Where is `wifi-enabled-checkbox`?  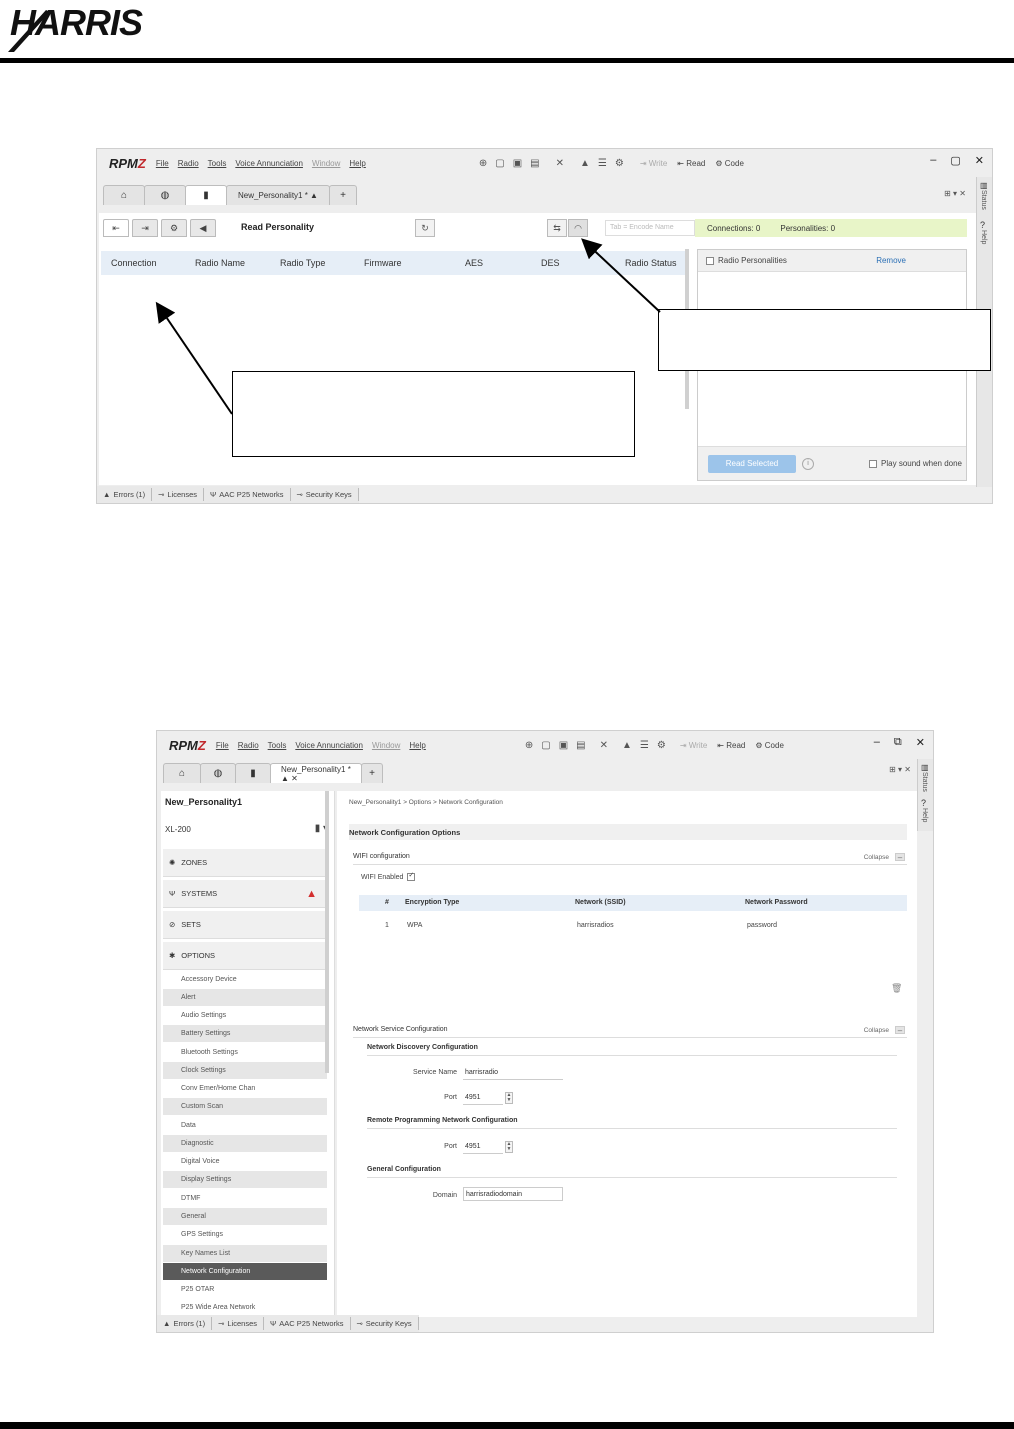 wifi-enabled-checkbox is located at coordinates (411, 877).